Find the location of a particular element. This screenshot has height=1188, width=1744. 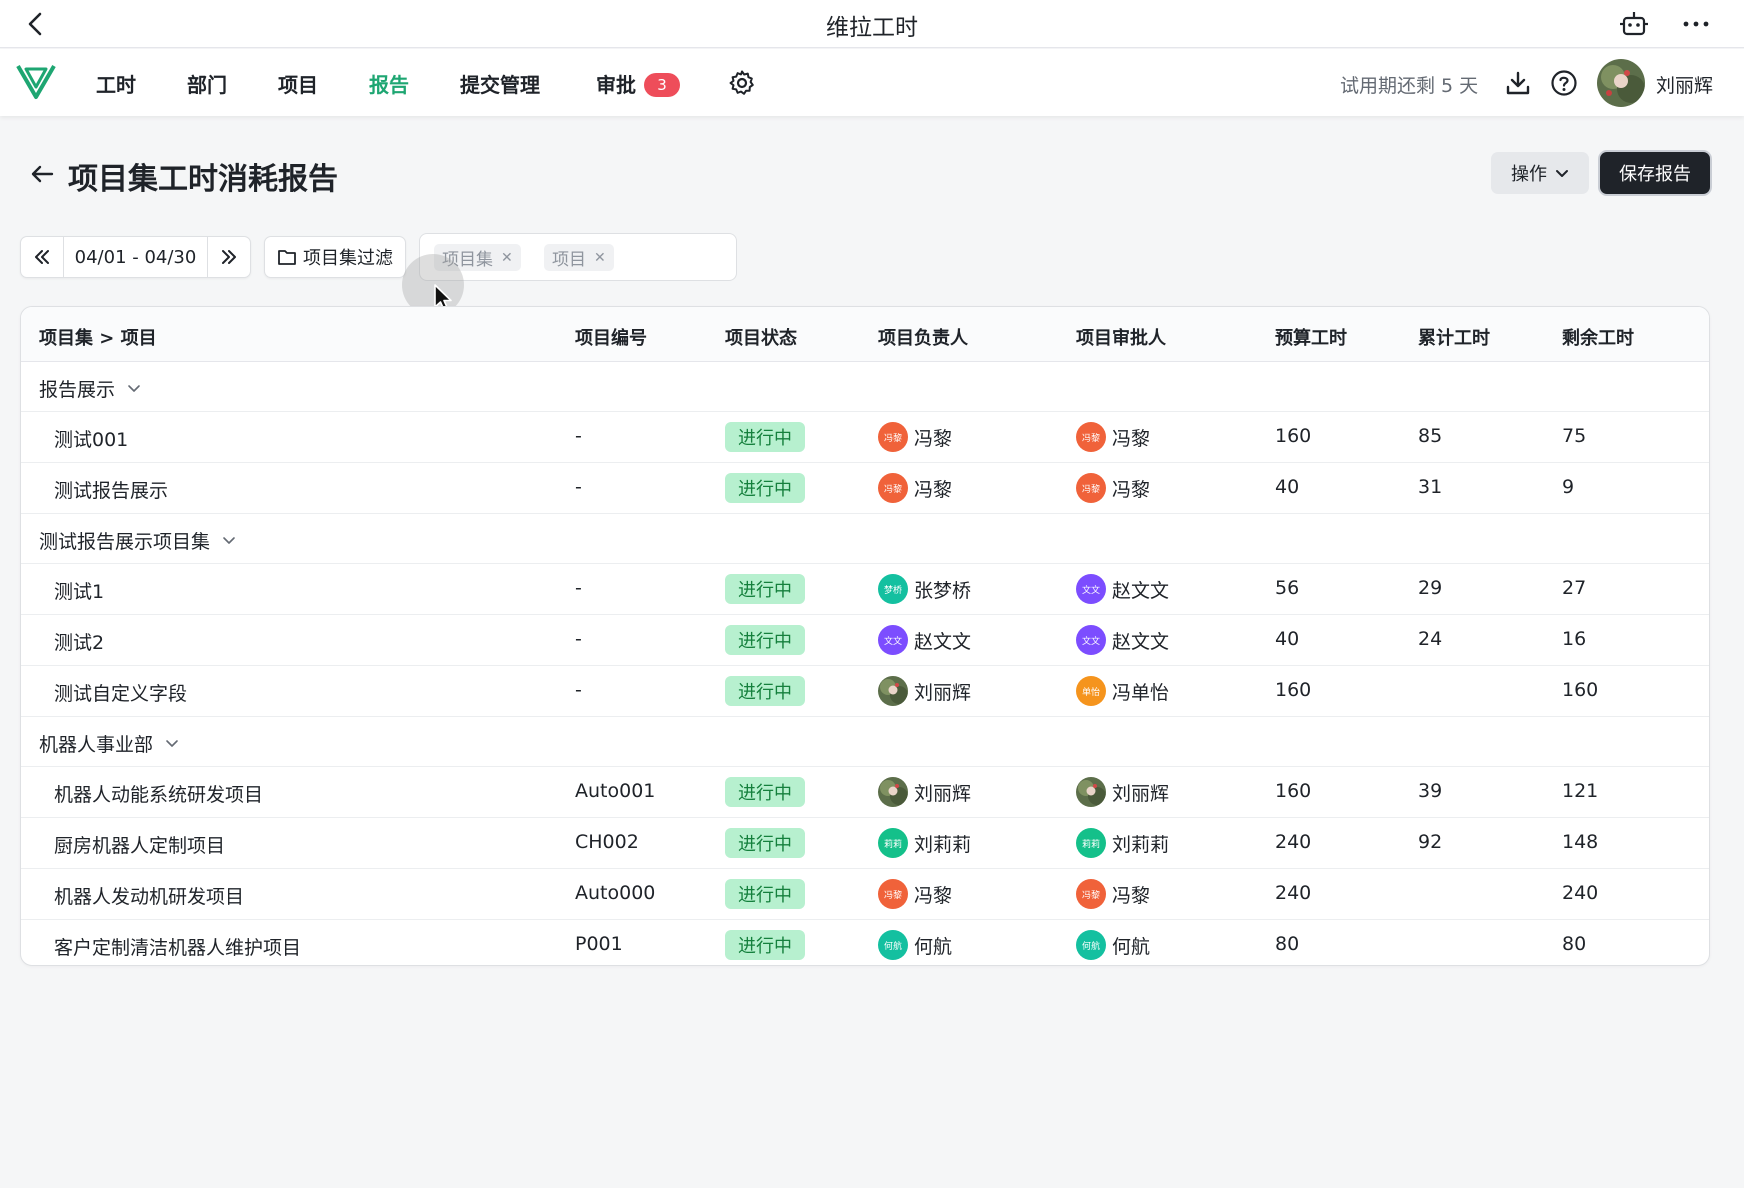

project-approver: 单怡 冯单怡 is located at coordinates (1122, 691).